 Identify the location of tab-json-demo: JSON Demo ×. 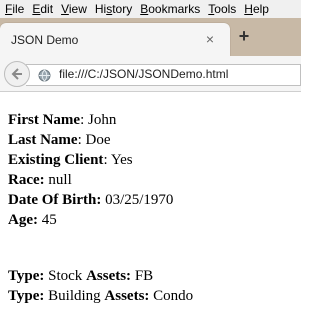
(115, 39).